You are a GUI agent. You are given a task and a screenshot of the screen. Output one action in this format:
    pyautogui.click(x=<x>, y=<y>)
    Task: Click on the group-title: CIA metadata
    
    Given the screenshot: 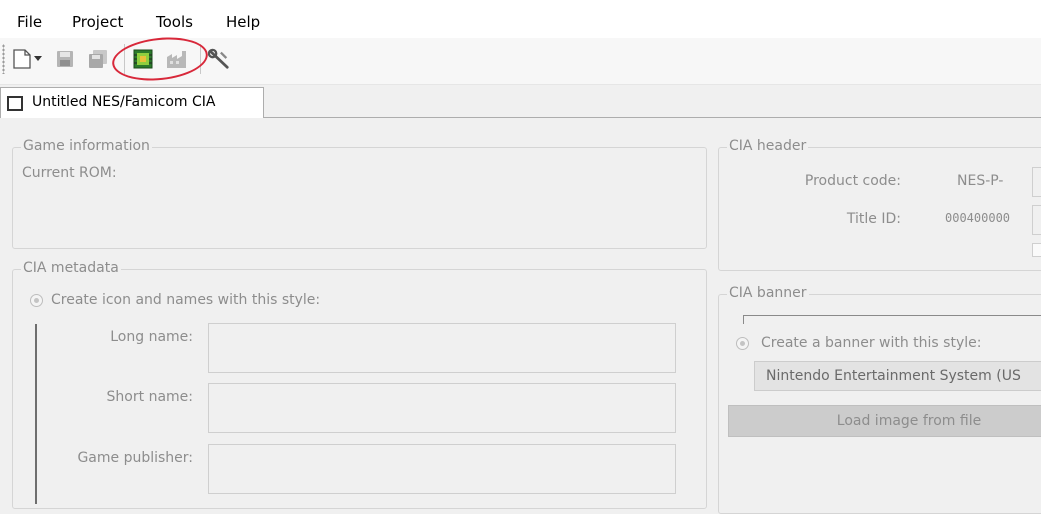 What is the action you would take?
    pyautogui.click(x=71, y=268)
    